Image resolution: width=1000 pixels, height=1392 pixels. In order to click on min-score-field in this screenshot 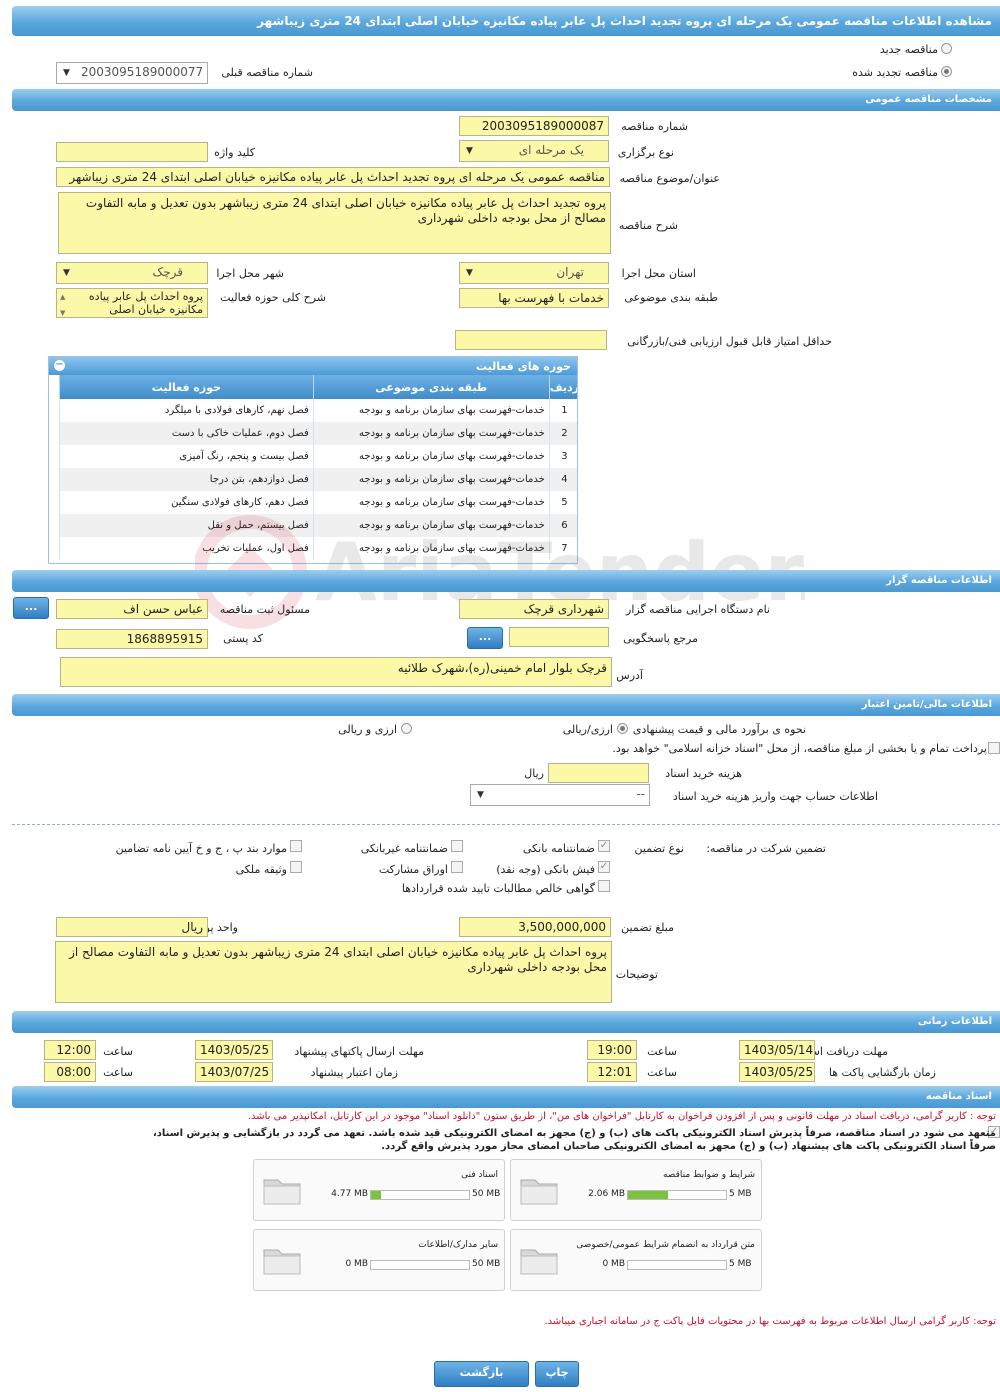, I will do `click(531, 340)`.